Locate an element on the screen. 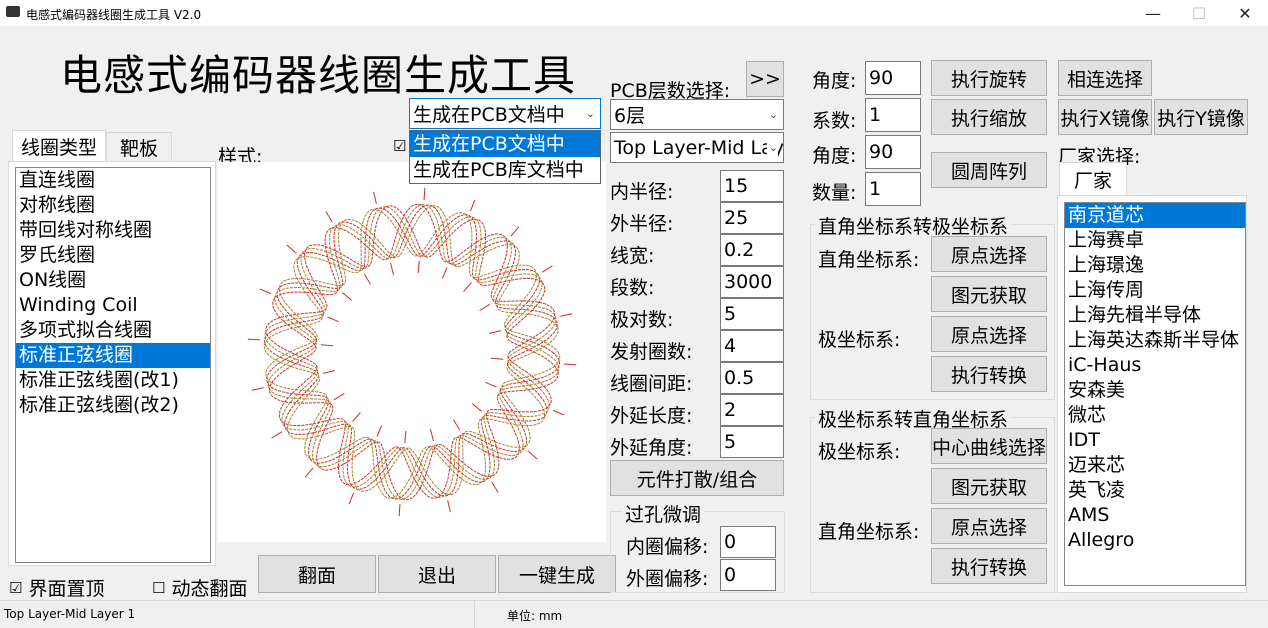 The height and width of the screenshot is (628, 1268). param-input: 15 is located at coordinates (752, 186).